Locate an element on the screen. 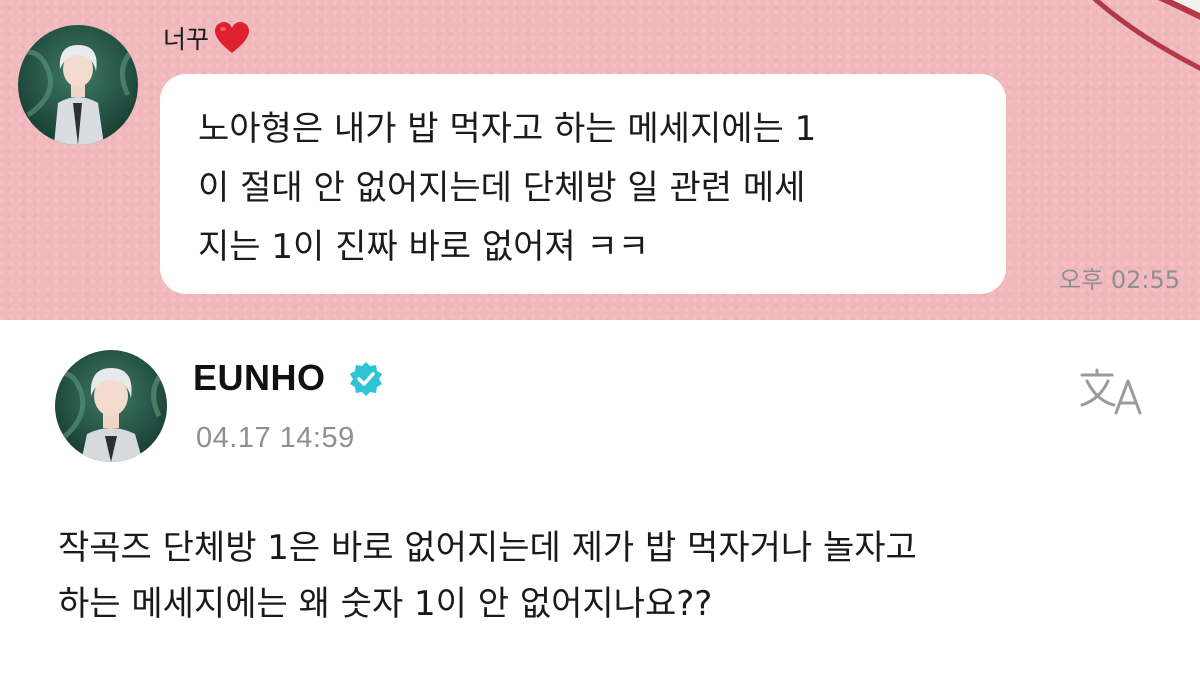 The image size is (1200, 698). chat-timestamp: 오후 02:55 is located at coordinates (1119, 280).